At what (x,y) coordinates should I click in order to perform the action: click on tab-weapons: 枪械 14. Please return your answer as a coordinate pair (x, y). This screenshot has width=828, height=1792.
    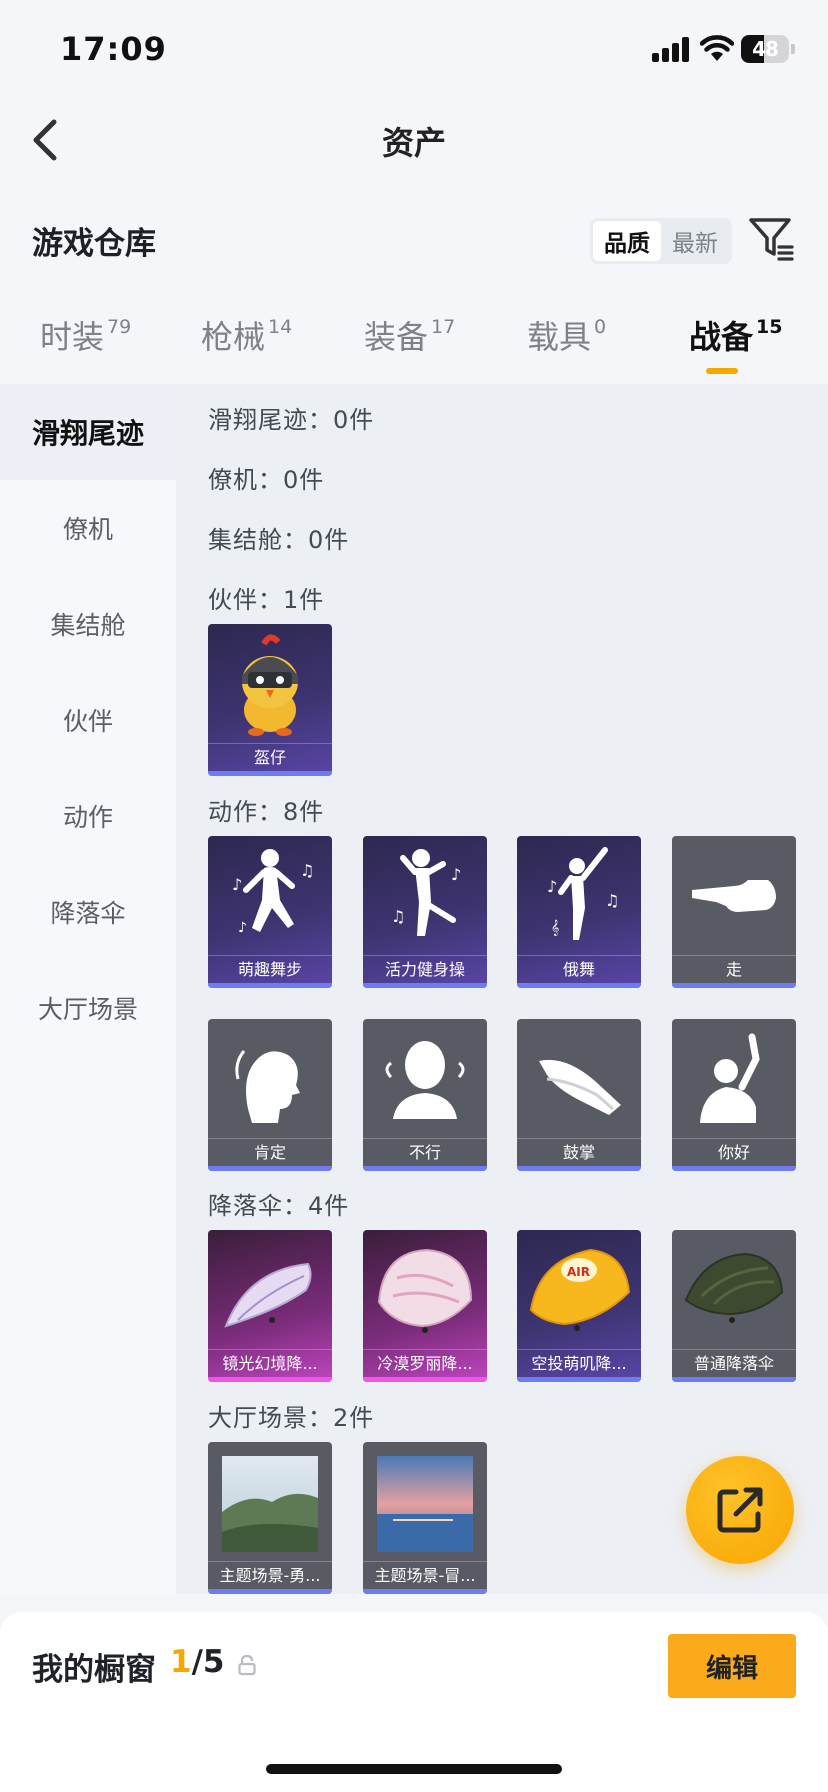
    Looking at the image, I should click on (246, 347).